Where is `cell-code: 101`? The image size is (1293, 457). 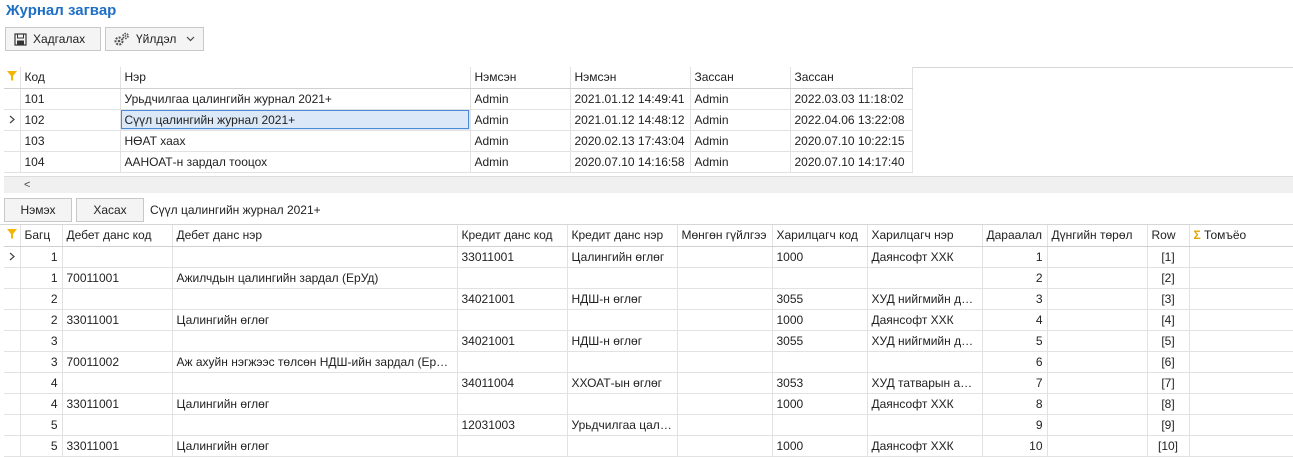 cell-code: 101 is located at coordinates (70, 99).